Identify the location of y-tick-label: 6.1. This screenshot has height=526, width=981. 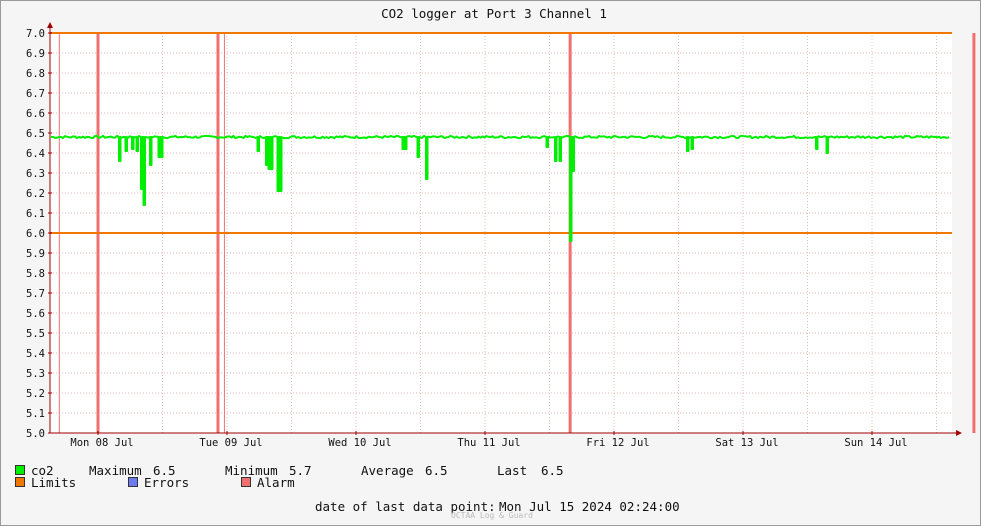
(35, 214).